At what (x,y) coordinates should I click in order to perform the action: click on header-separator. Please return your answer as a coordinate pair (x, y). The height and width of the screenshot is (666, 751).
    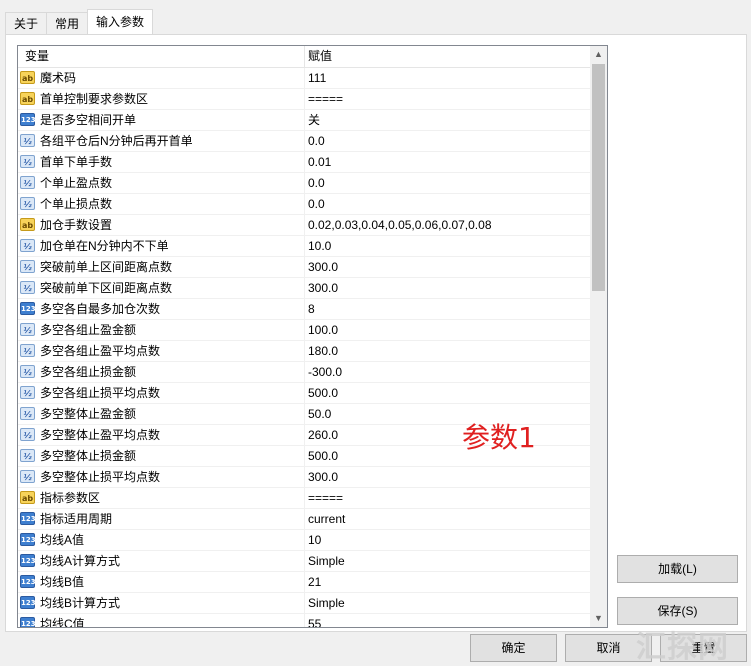
    Looking at the image, I should click on (304, 56).